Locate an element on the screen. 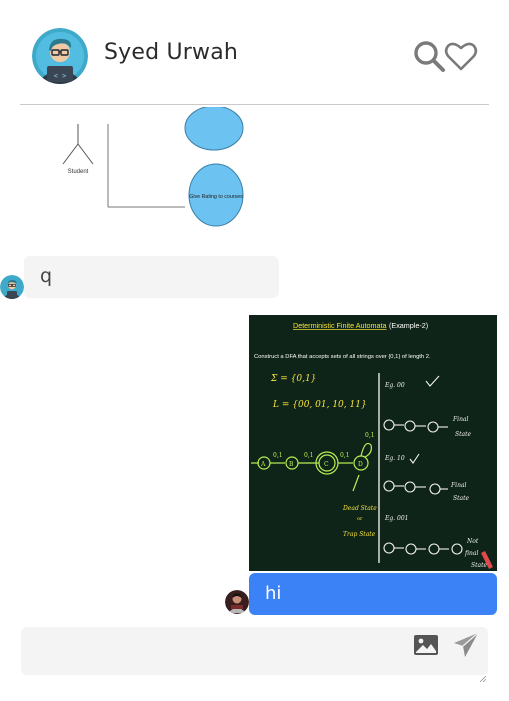 This screenshot has height=701, width=509. dfa-example-3: Eg. 001 is located at coordinates (396, 518).